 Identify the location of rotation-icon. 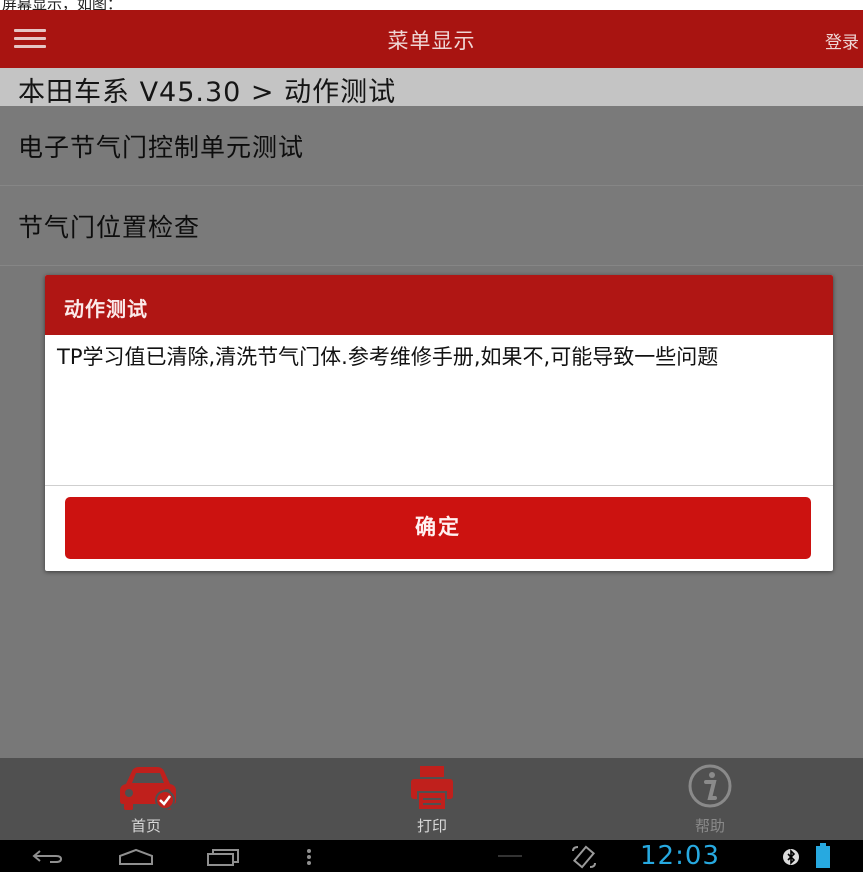
(584, 857).